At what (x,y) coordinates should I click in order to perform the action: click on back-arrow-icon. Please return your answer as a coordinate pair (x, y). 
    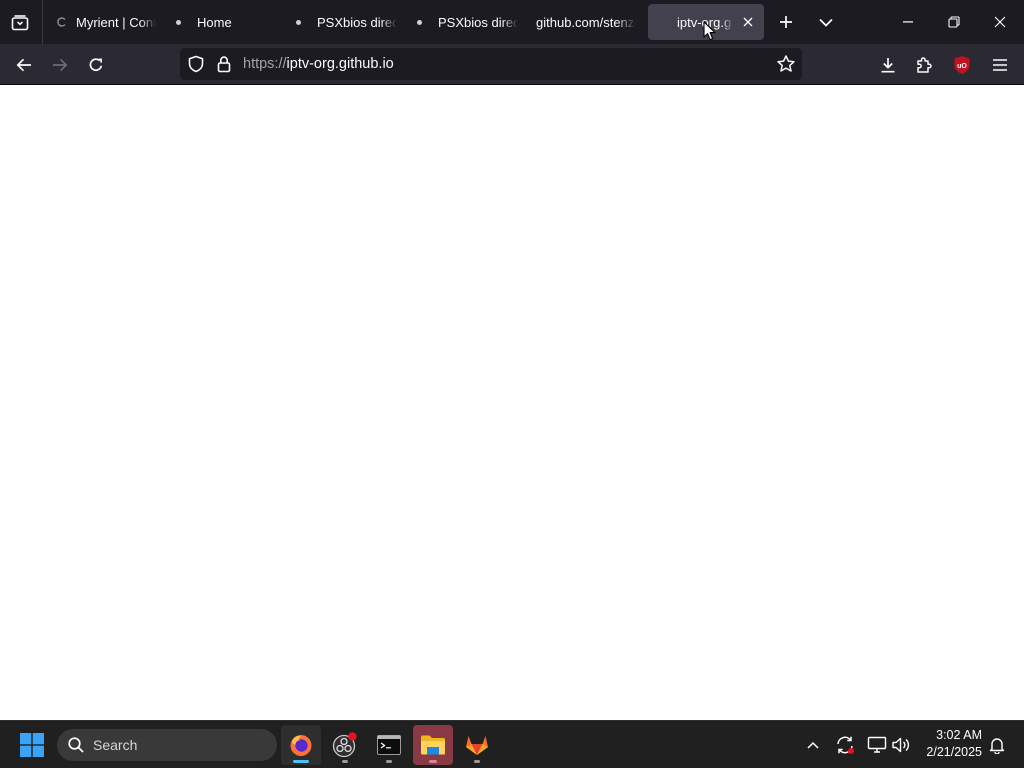
    Looking at the image, I should click on (23, 65).